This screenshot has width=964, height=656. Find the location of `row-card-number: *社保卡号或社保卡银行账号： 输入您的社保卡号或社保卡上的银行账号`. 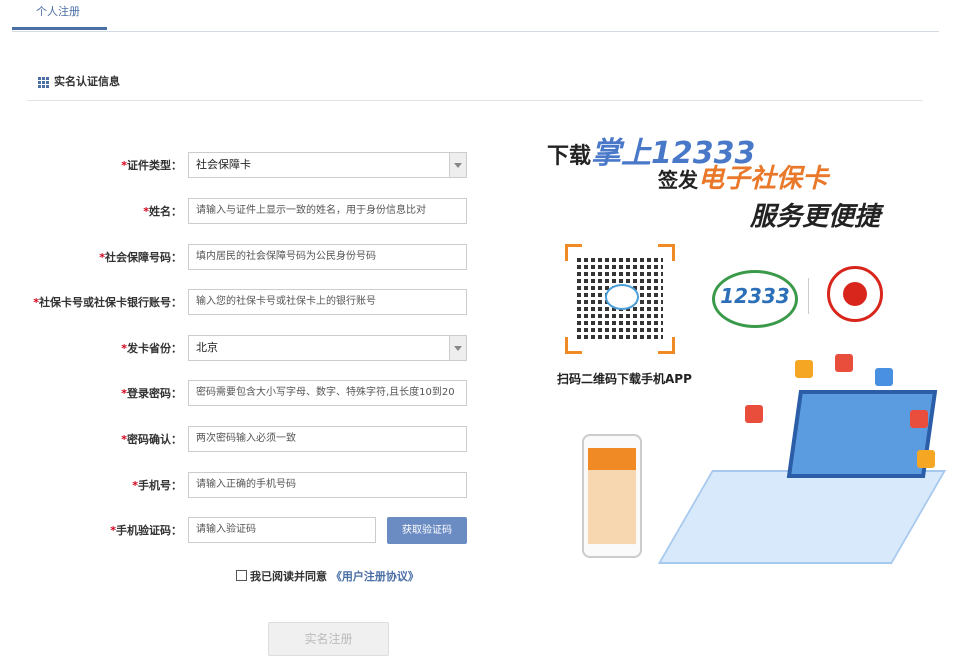

row-card-number: *社保卡号或社保卡银行账号： 输入您的社保卡号或社保卡上的银行账号 is located at coordinates (235, 302).